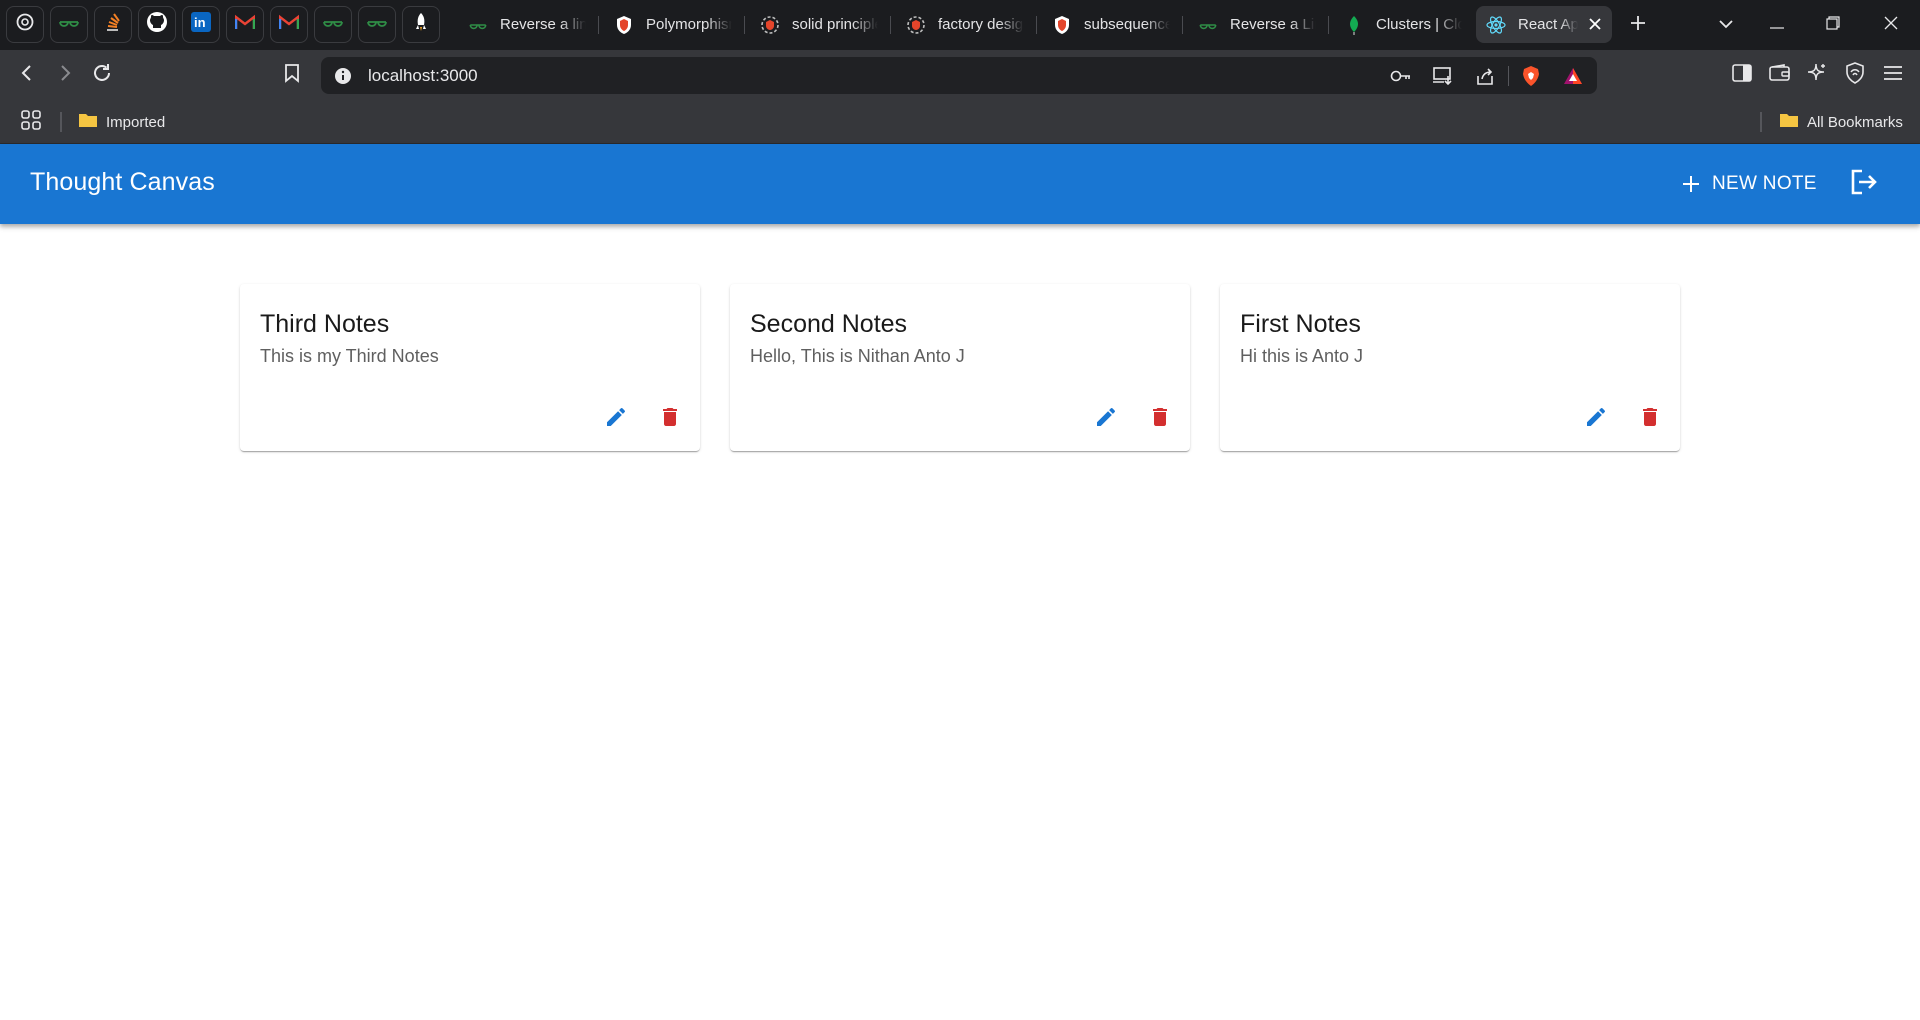 Image resolution: width=1920 pixels, height=1020 pixels. Describe the element at coordinates (1443, 76) in the screenshot. I see `install-app-icon` at that location.